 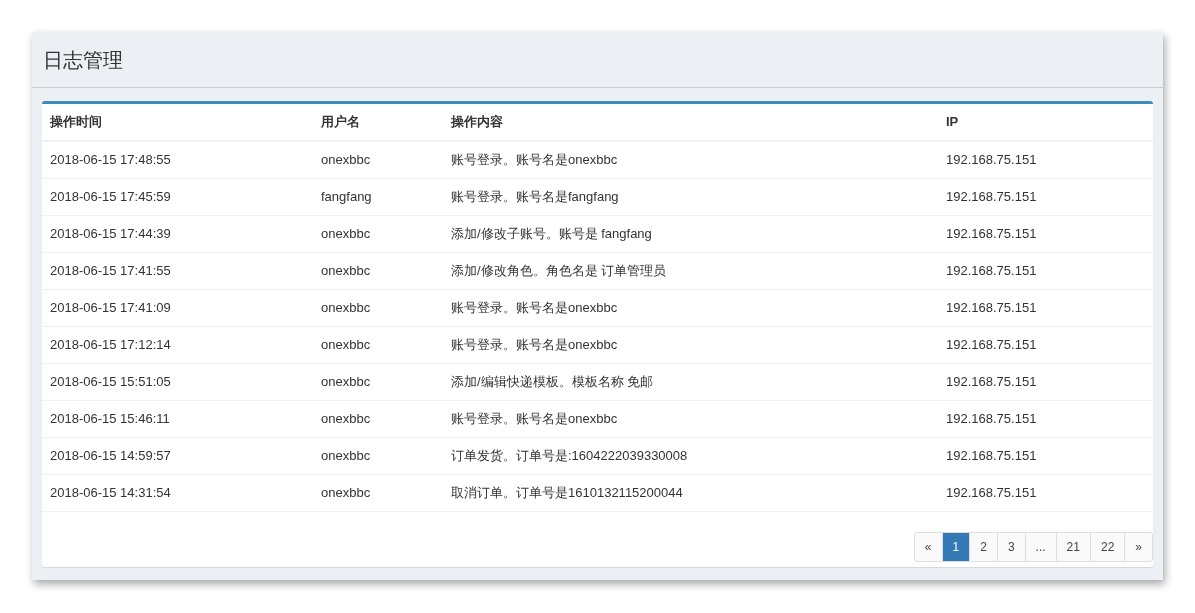 What do you see at coordinates (1138, 547) in the screenshot?
I see `page-button: »` at bounding box center [1138, 547].